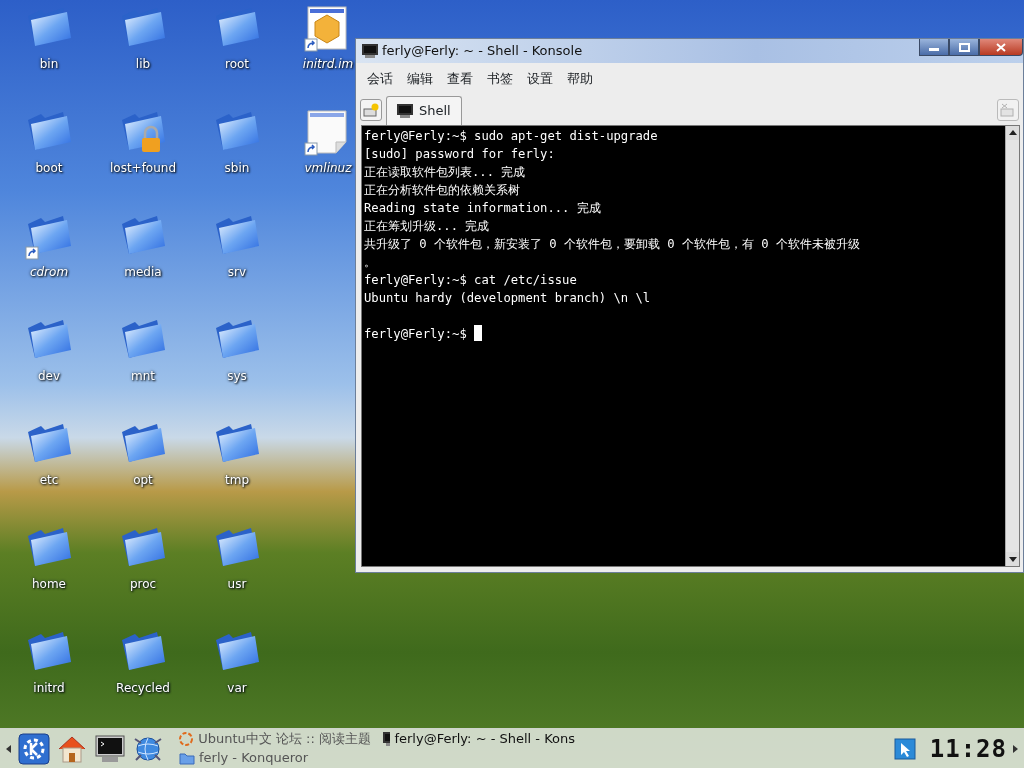  Describe the element at coordinates (143, 168) in the screenshot. I see `icon-label: lost+found` at that location.